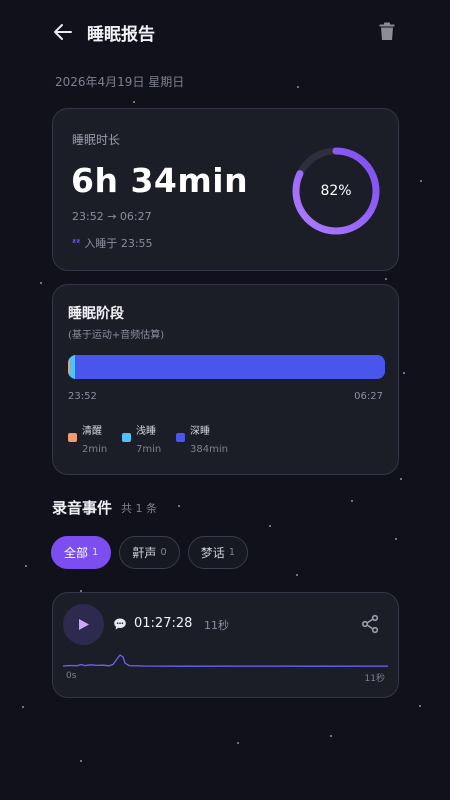 This screenshot has height=800, width=450. I want to click on legend-name: 浅睡, so click(146, 431).